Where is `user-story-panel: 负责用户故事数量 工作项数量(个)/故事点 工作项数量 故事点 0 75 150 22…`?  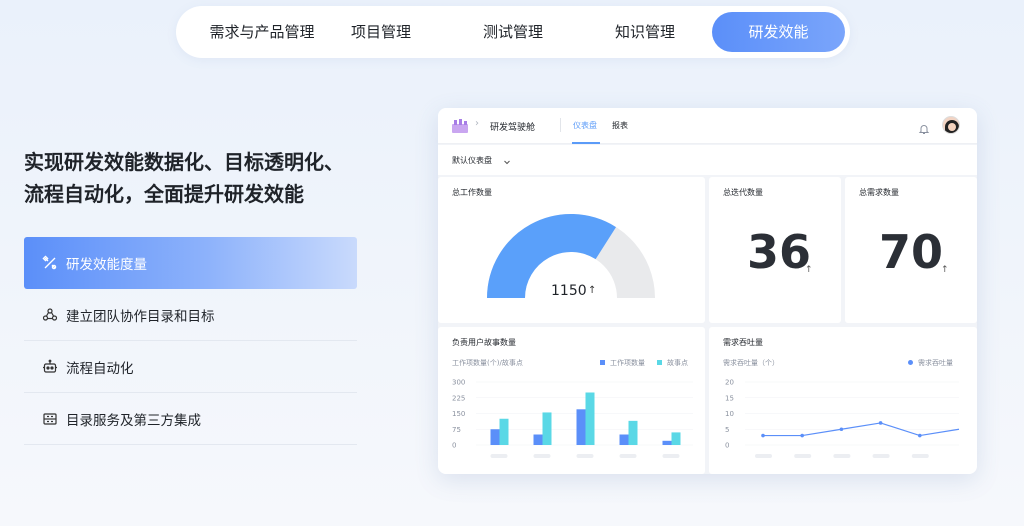
user-story-panel: 负责用户故事数量 工作项数量(个)/故事点 工作项数量 故事点 0 75 150 22… is located at coordinates (571, 400).